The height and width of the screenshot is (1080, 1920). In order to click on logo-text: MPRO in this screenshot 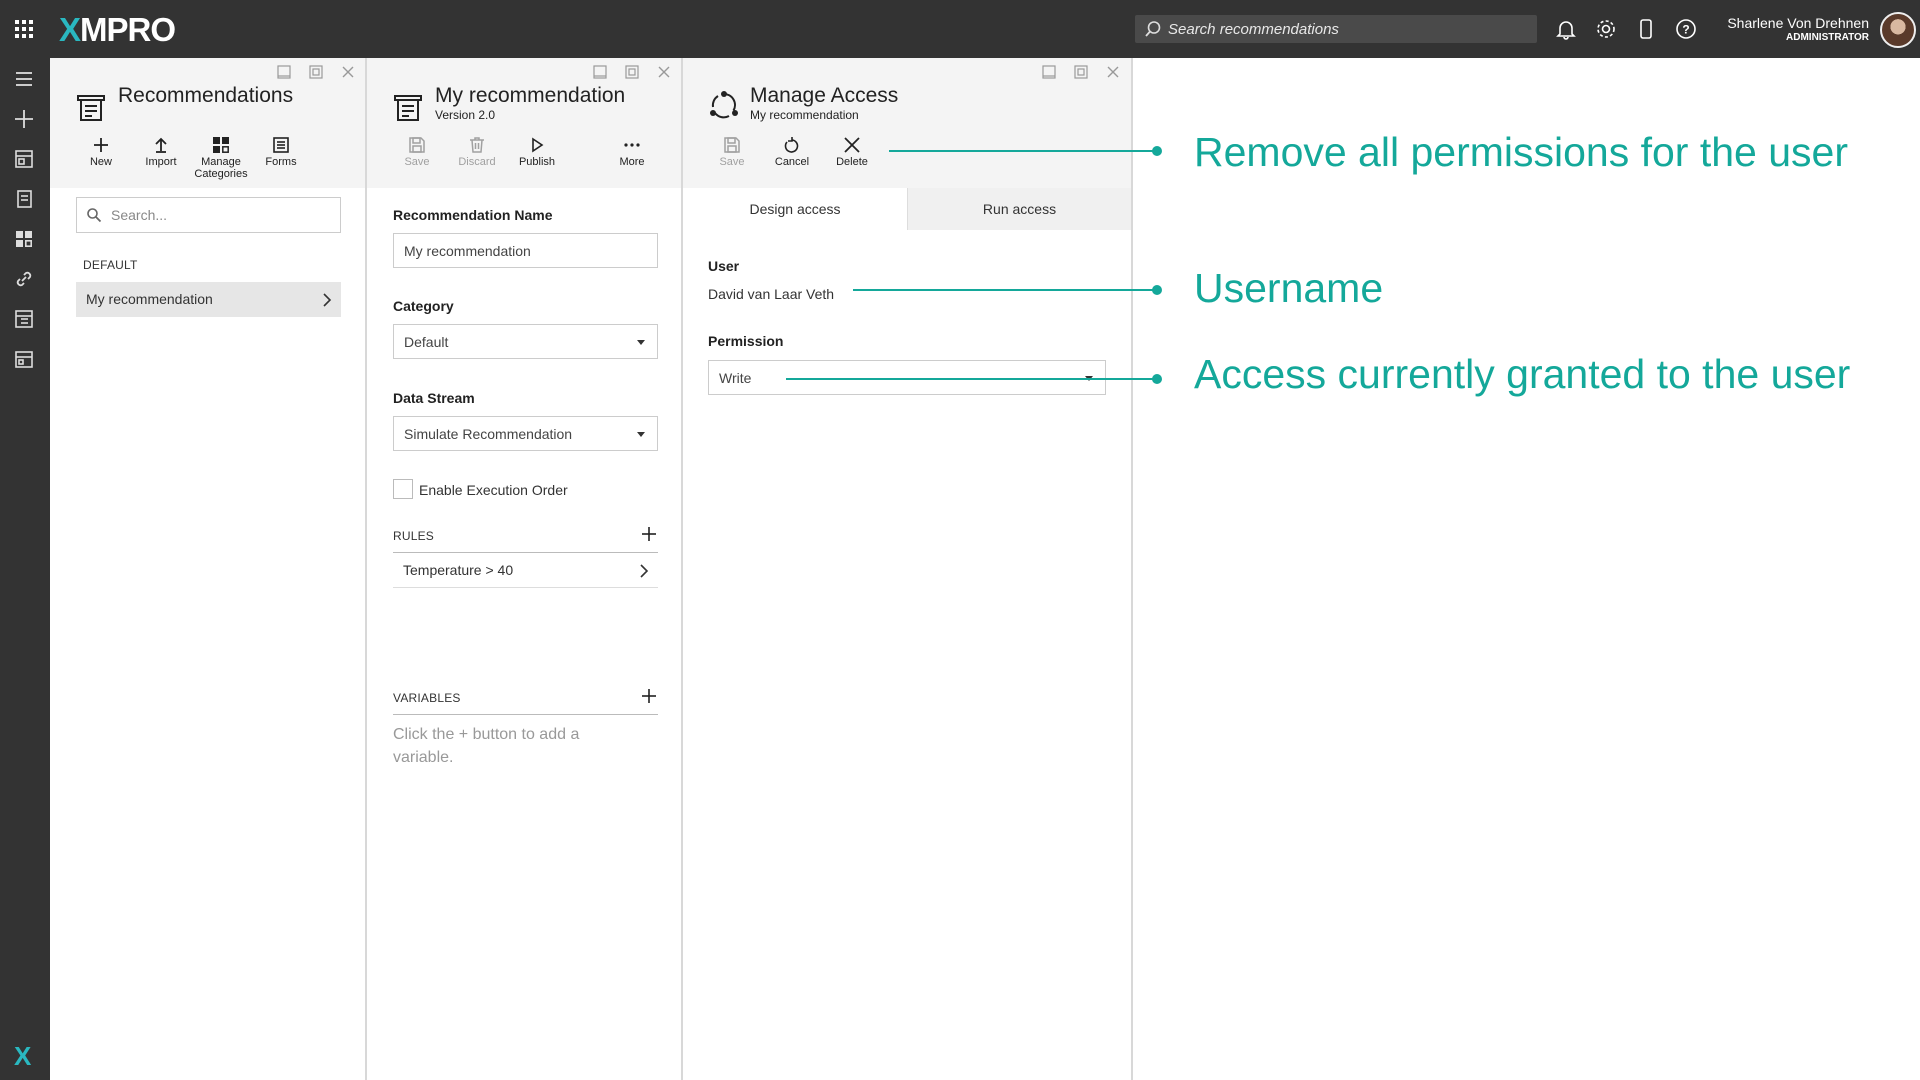, I will do `click(128, 29)`.